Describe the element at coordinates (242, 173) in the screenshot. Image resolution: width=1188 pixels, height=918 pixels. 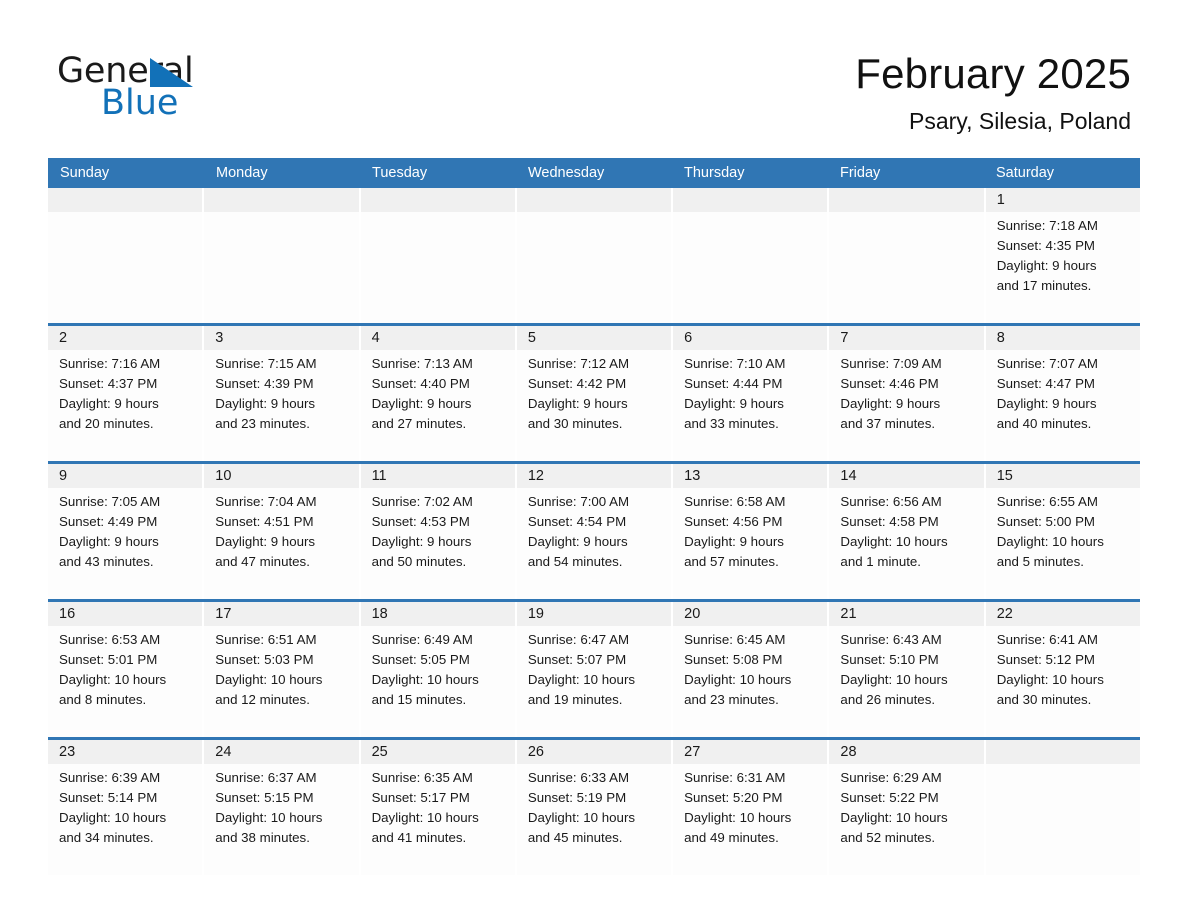
I see `weekday-header-monday: Monday` at that location.